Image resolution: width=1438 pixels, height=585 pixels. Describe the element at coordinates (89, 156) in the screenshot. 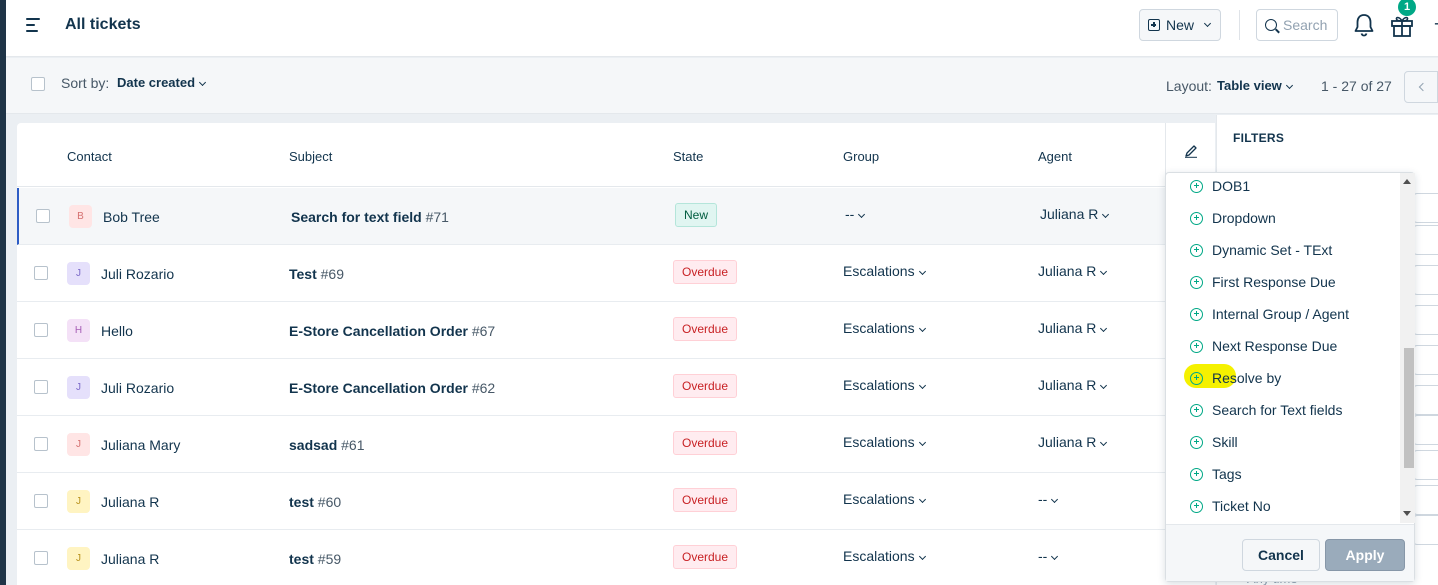

I see `column-header-contact: Contact` at that location.